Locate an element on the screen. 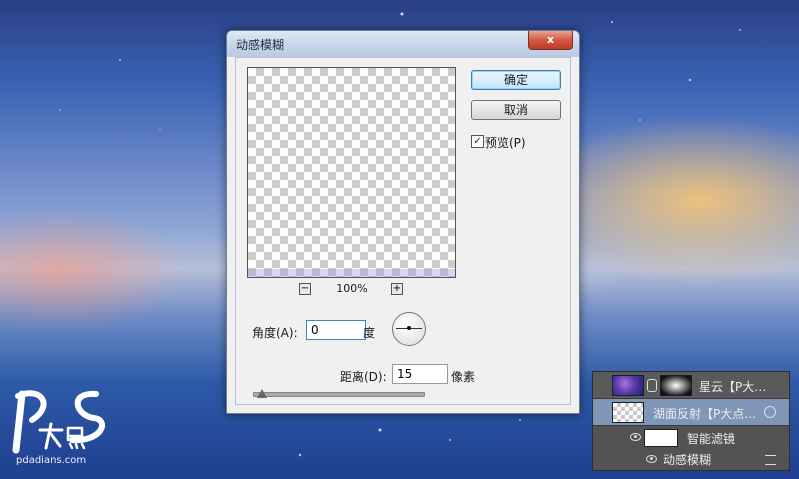 This screenshot has height=479, width=799. ps-watermark-logo is located at coordinates (59, 422).